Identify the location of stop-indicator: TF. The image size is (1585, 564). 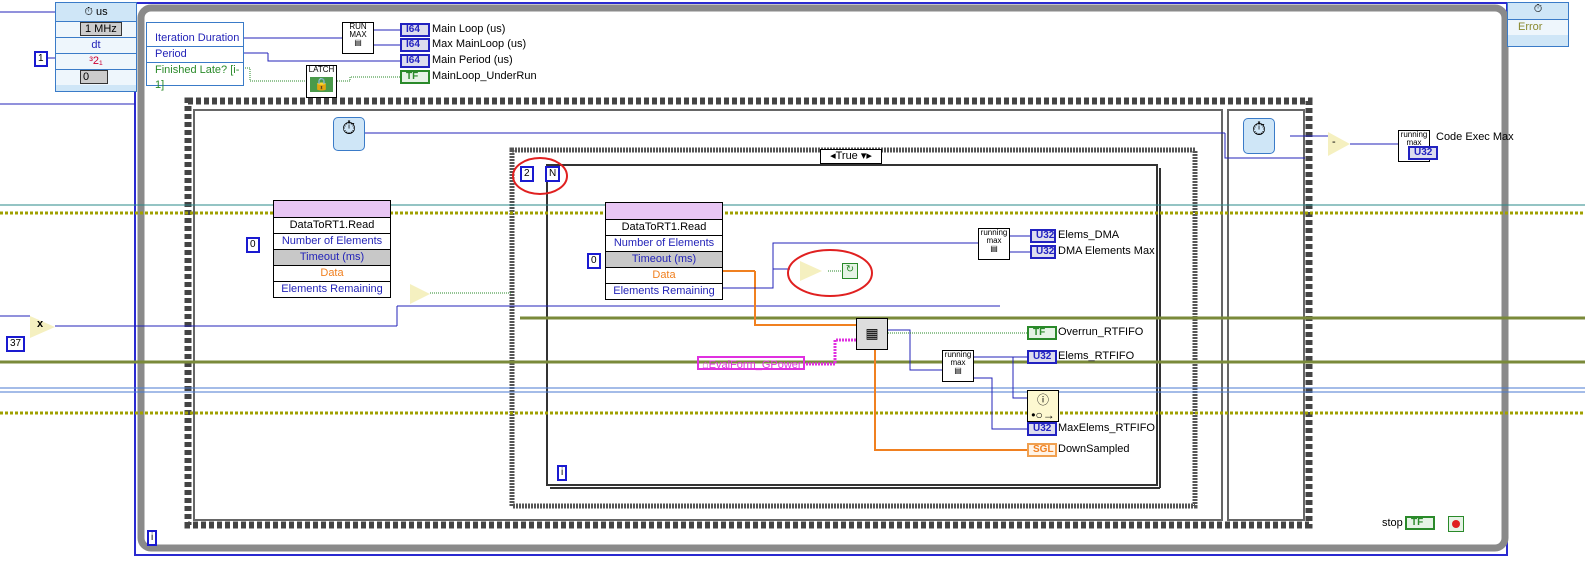
(1420, 523).